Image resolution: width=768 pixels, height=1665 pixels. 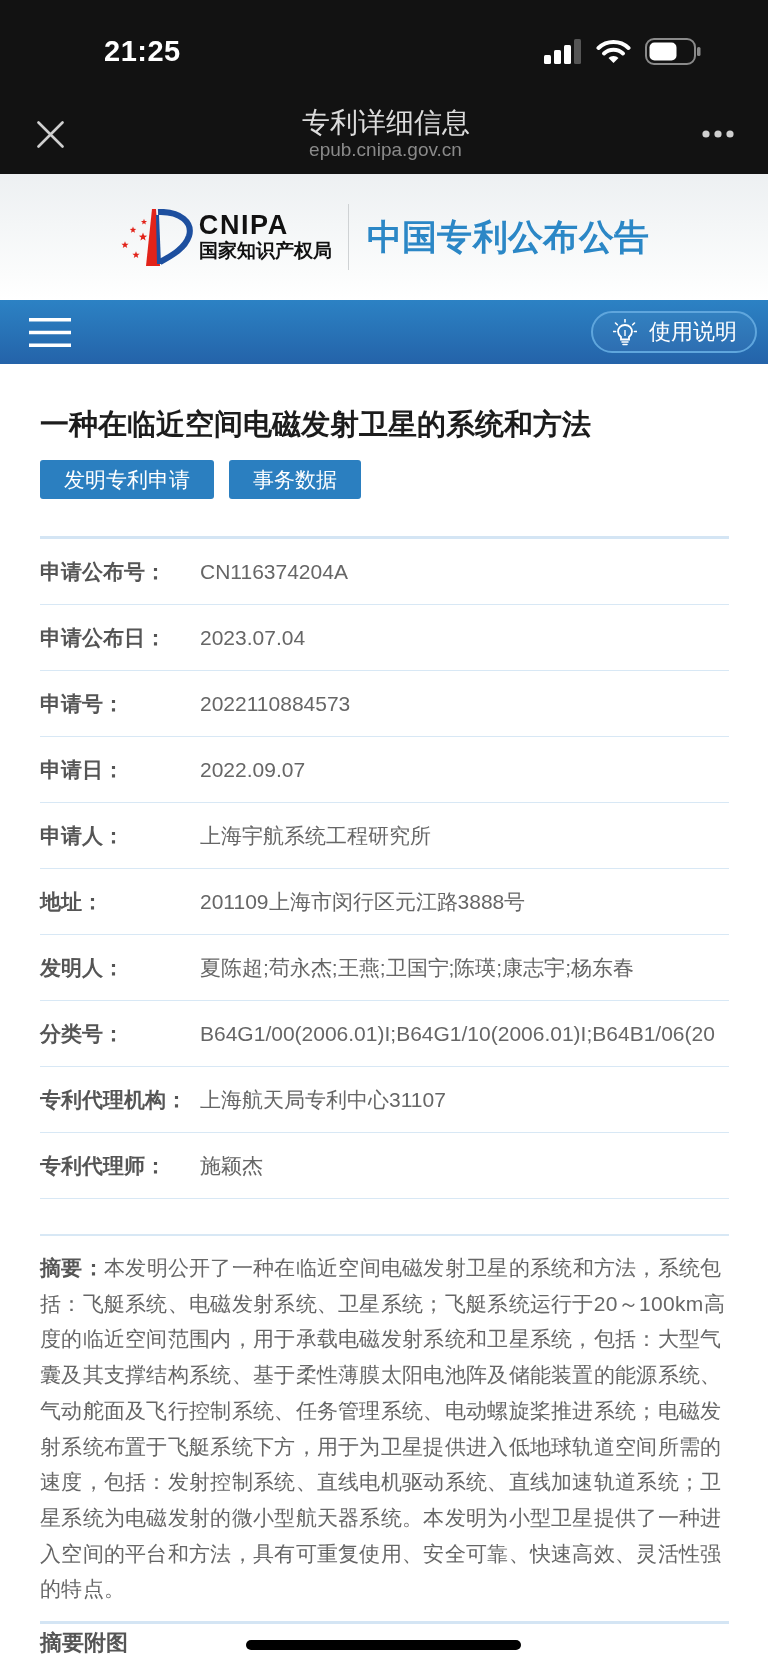 What do you see at coordinates (231, 1165) in the screenshot?
I see `field-value: 施颖杰` at bounding box center [231, 1165].